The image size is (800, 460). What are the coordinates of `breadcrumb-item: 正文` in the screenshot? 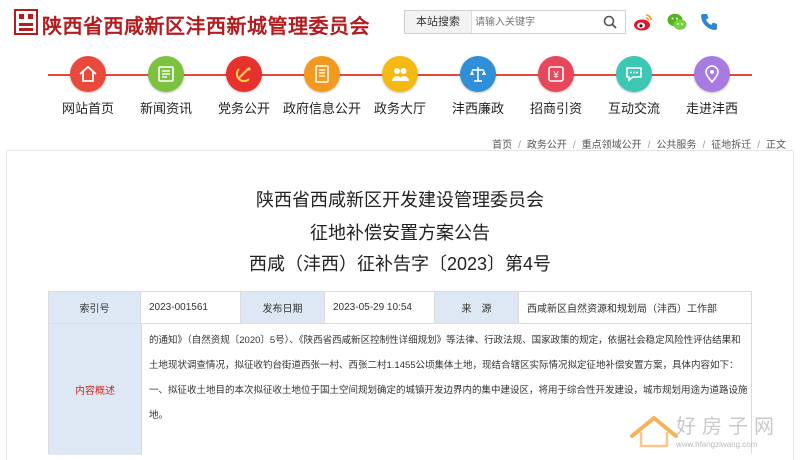 It's located at (776, 145).